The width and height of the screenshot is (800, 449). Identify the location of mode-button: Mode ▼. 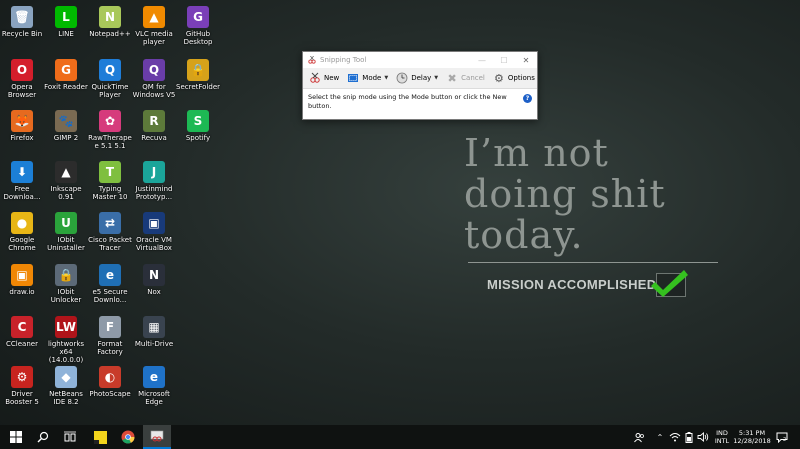
(367, 78).